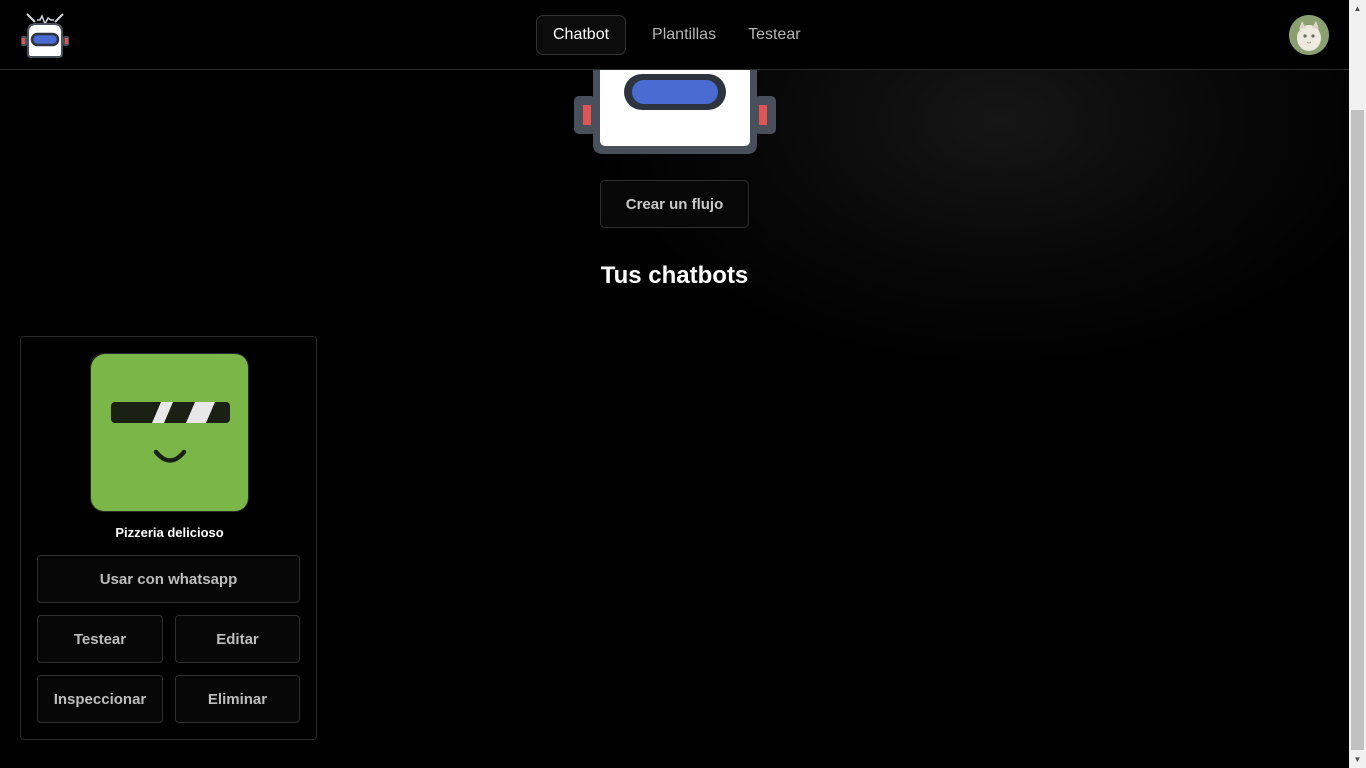  What do you see at coordinates (168, 579) in the screenshot?
I see `use-whatsapp-button: Usar con whatsapp` at bounding box center [168, 579].